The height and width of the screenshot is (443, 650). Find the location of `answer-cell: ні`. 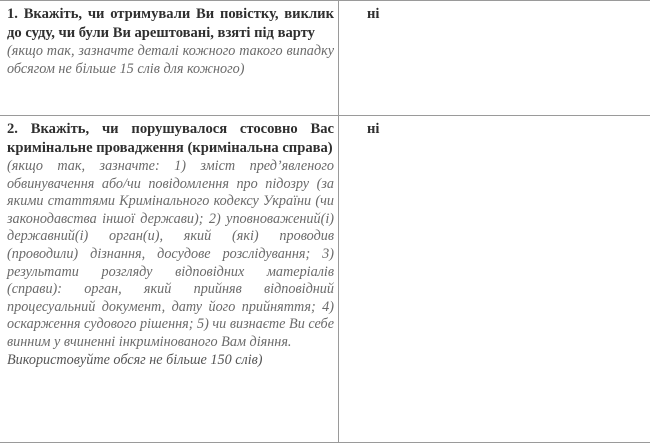

answer-cell: ні is located at coordinates (494, 58).